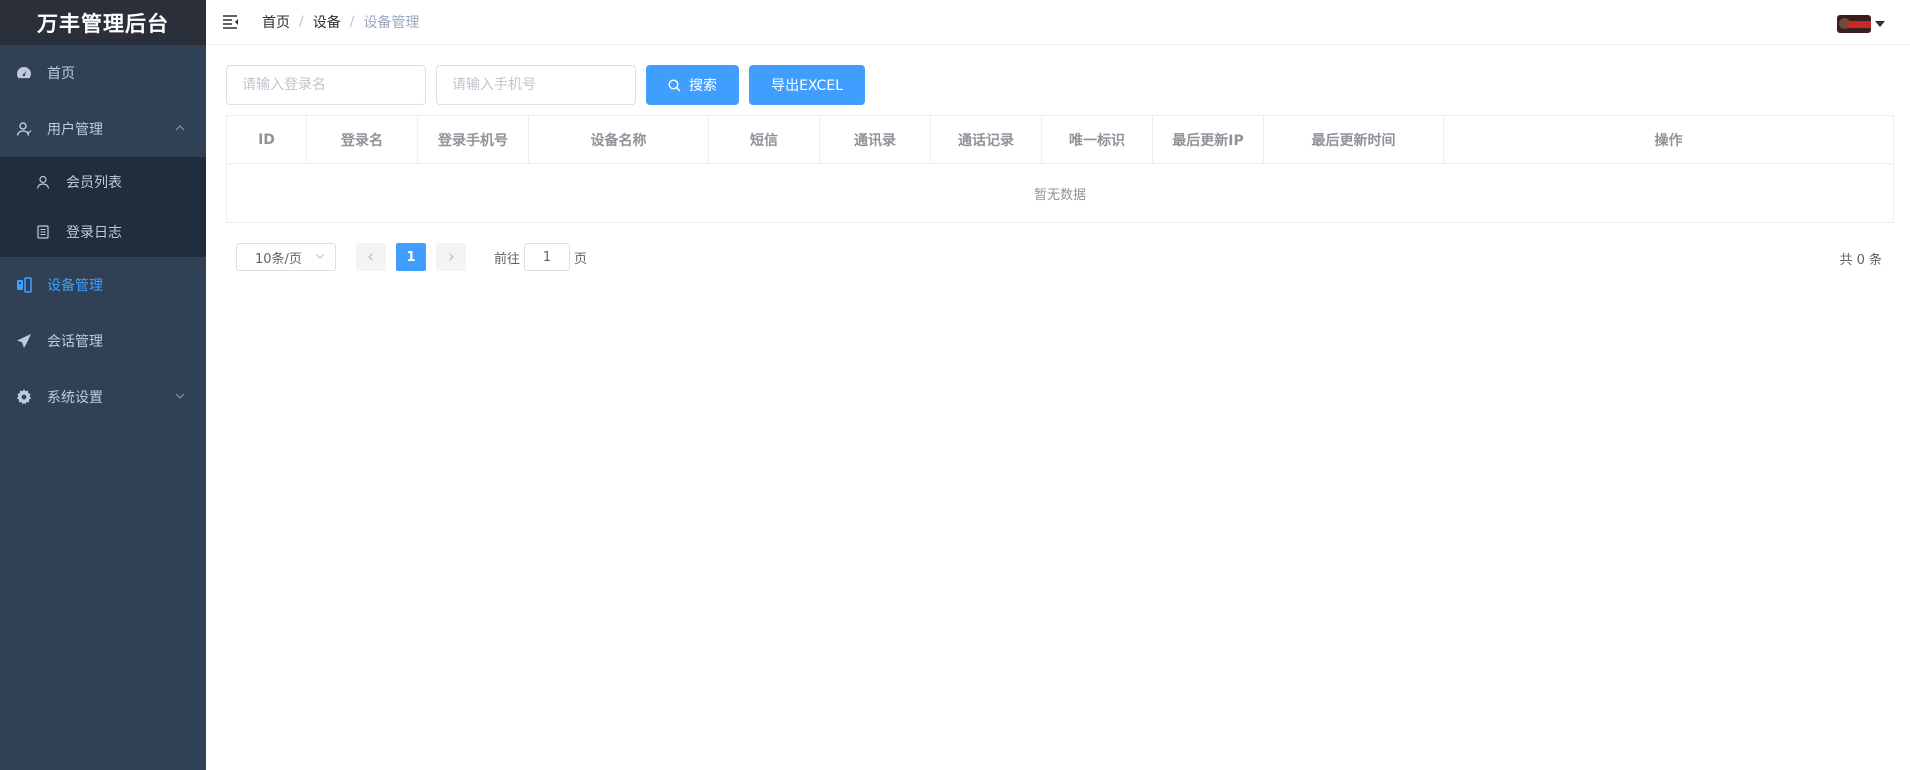 The image size is (1910, 770). Describe the element at coordinates (411, 257) in the screenshot. I see `page-number-current: 1` at that location.